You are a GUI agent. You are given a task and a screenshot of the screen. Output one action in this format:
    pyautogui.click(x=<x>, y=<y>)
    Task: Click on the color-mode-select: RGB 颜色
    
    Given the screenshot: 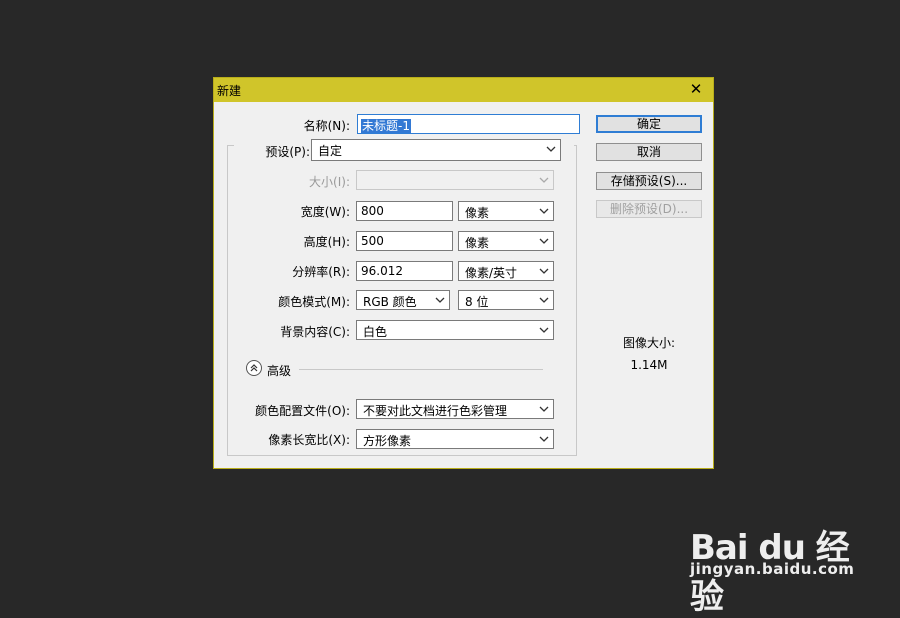 What is the action you would take?
    pyautogui.click(x=403, y=300)
    